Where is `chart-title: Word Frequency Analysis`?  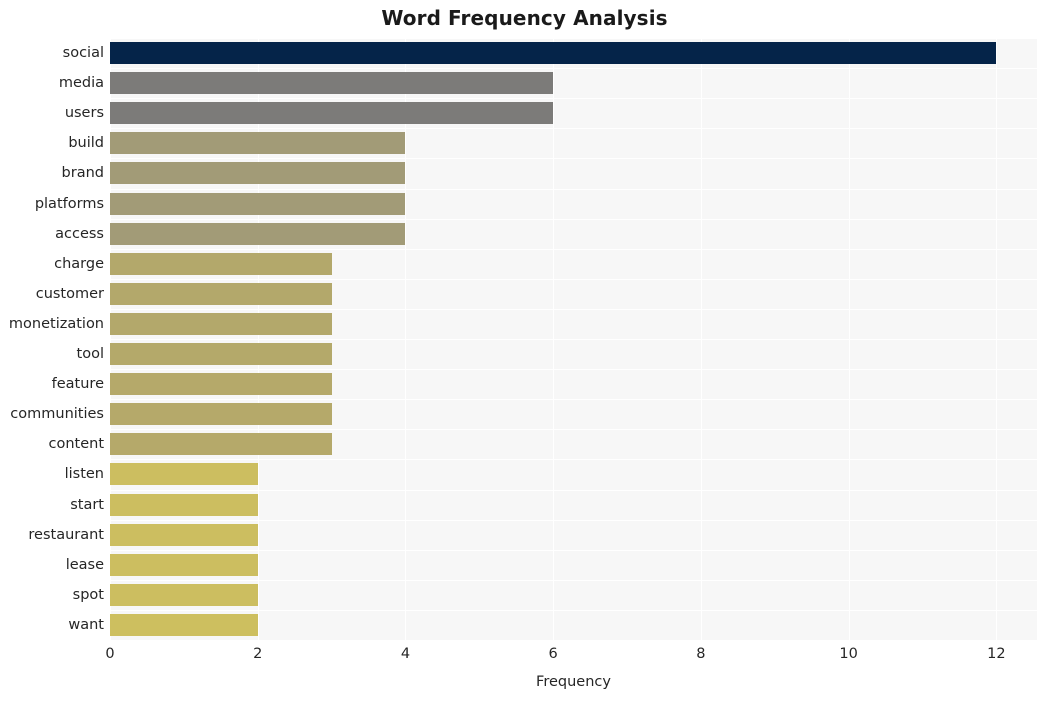
chart-title: Word Frequency Analysis is located at coordinates (524, 18).